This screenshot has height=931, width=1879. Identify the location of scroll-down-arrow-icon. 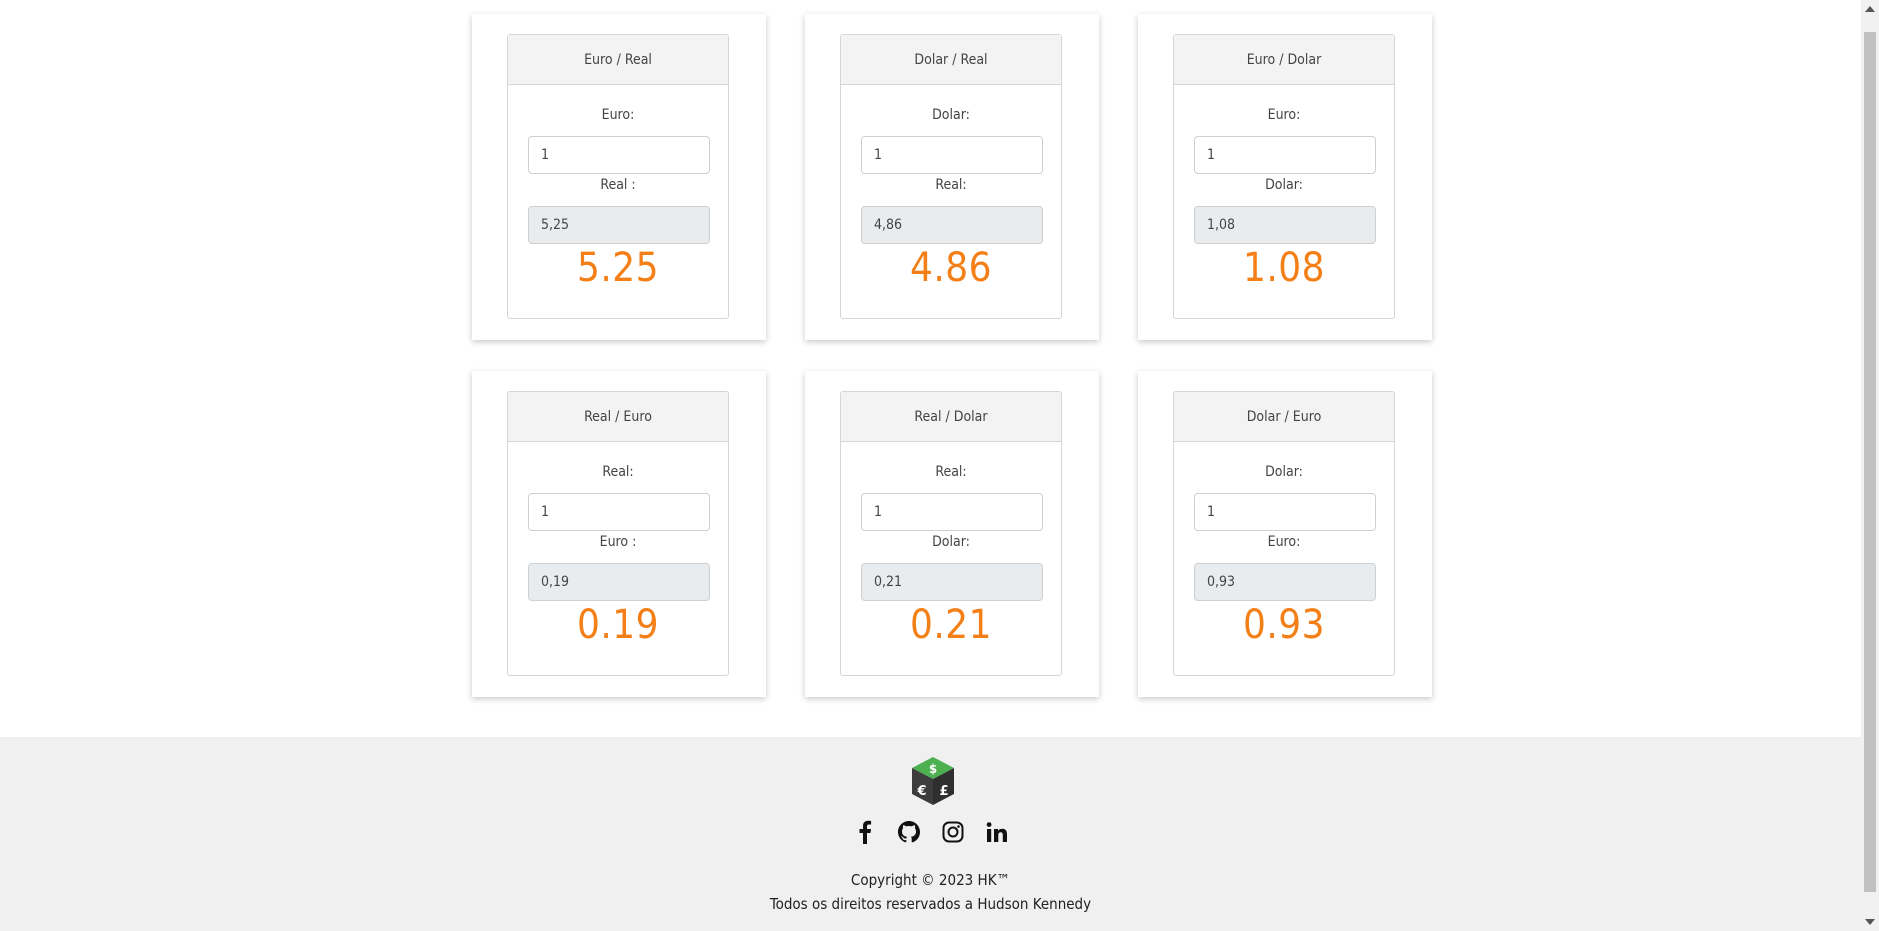
(1870, 922).